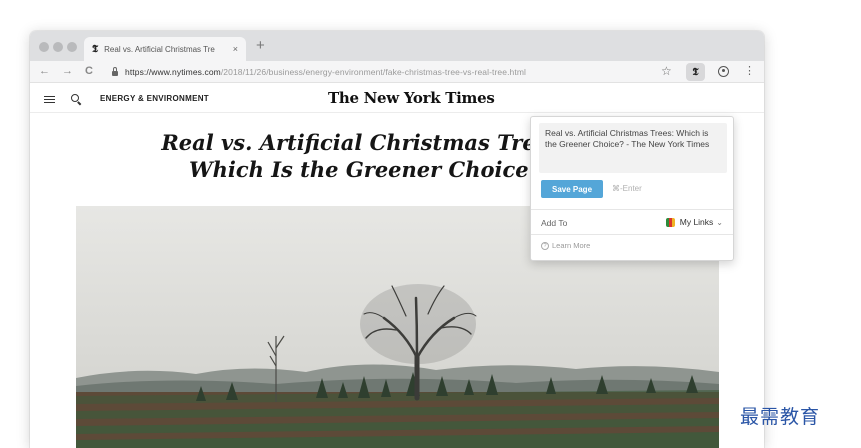 The height and width of the screenshot is (448, 861). Describe the element at coordinates (58, 47) in the screenshot. I see `minimize-window-button` at that location.